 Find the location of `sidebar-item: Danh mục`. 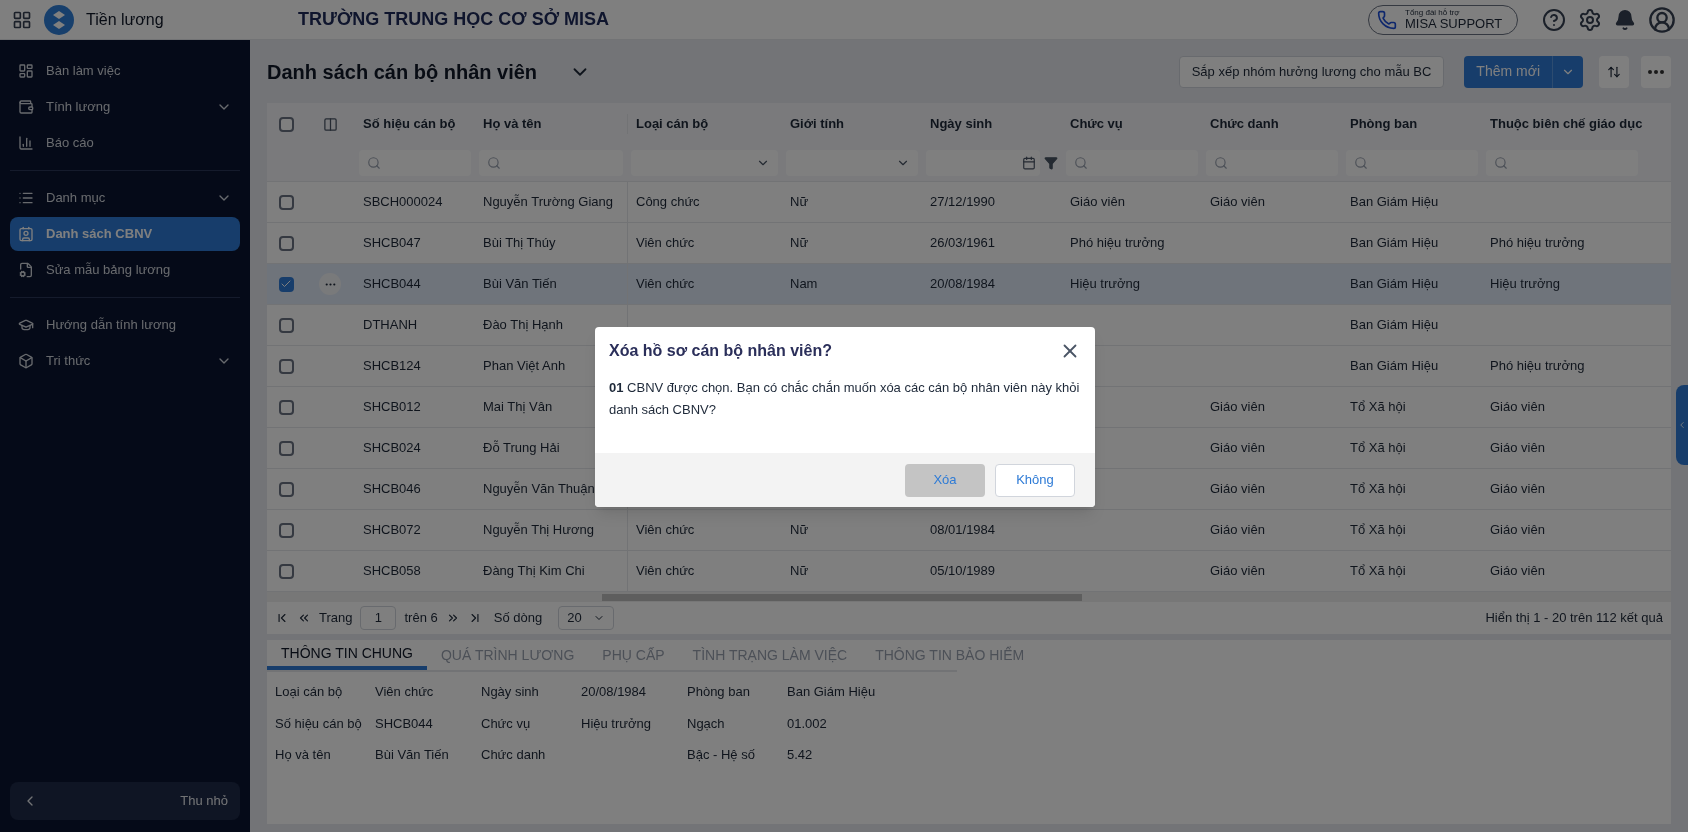

sidebar-item: Danh mục is located at coordinates (125, 198).